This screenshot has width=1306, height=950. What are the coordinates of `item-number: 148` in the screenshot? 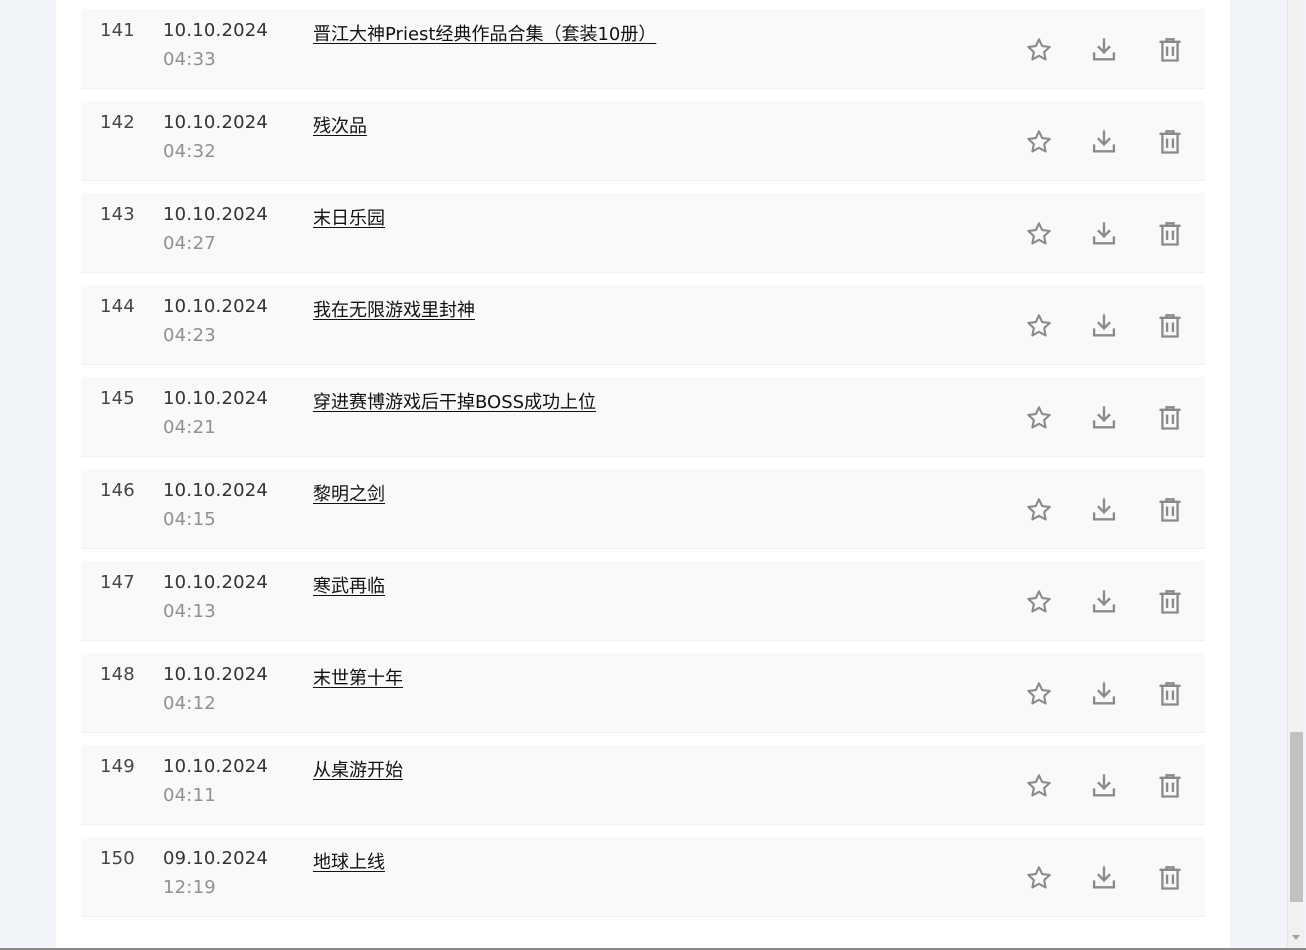 It's located at (117, 674).